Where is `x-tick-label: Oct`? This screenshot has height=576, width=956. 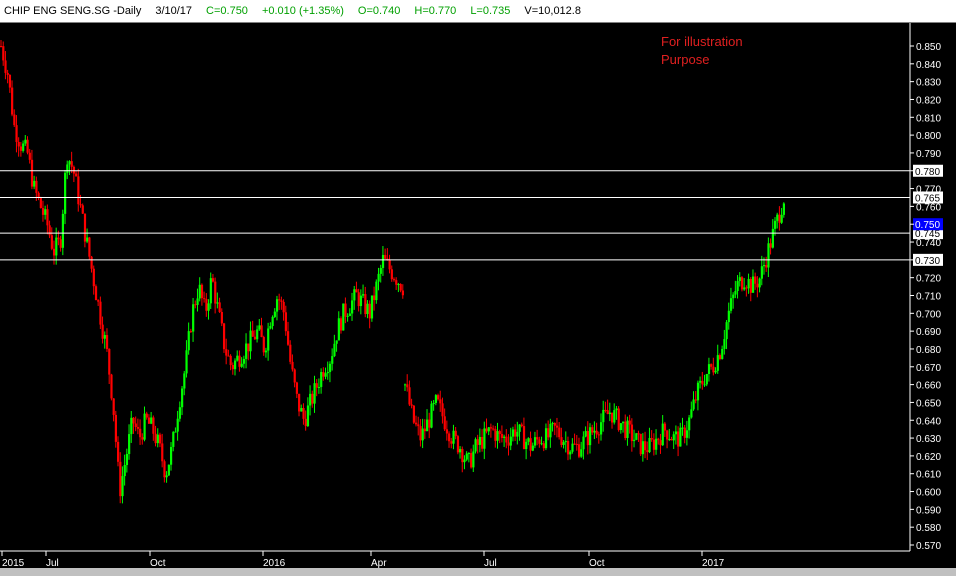 x-tick-label: Oct is located at coordinates (597, 563).